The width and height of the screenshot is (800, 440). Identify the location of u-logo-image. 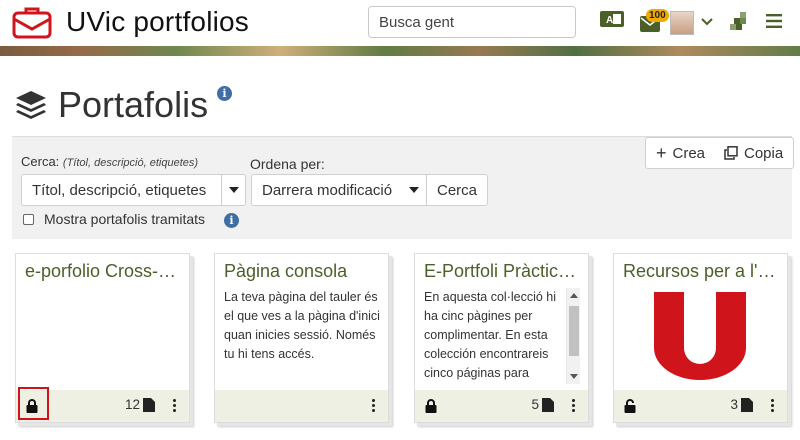
(700, 336).